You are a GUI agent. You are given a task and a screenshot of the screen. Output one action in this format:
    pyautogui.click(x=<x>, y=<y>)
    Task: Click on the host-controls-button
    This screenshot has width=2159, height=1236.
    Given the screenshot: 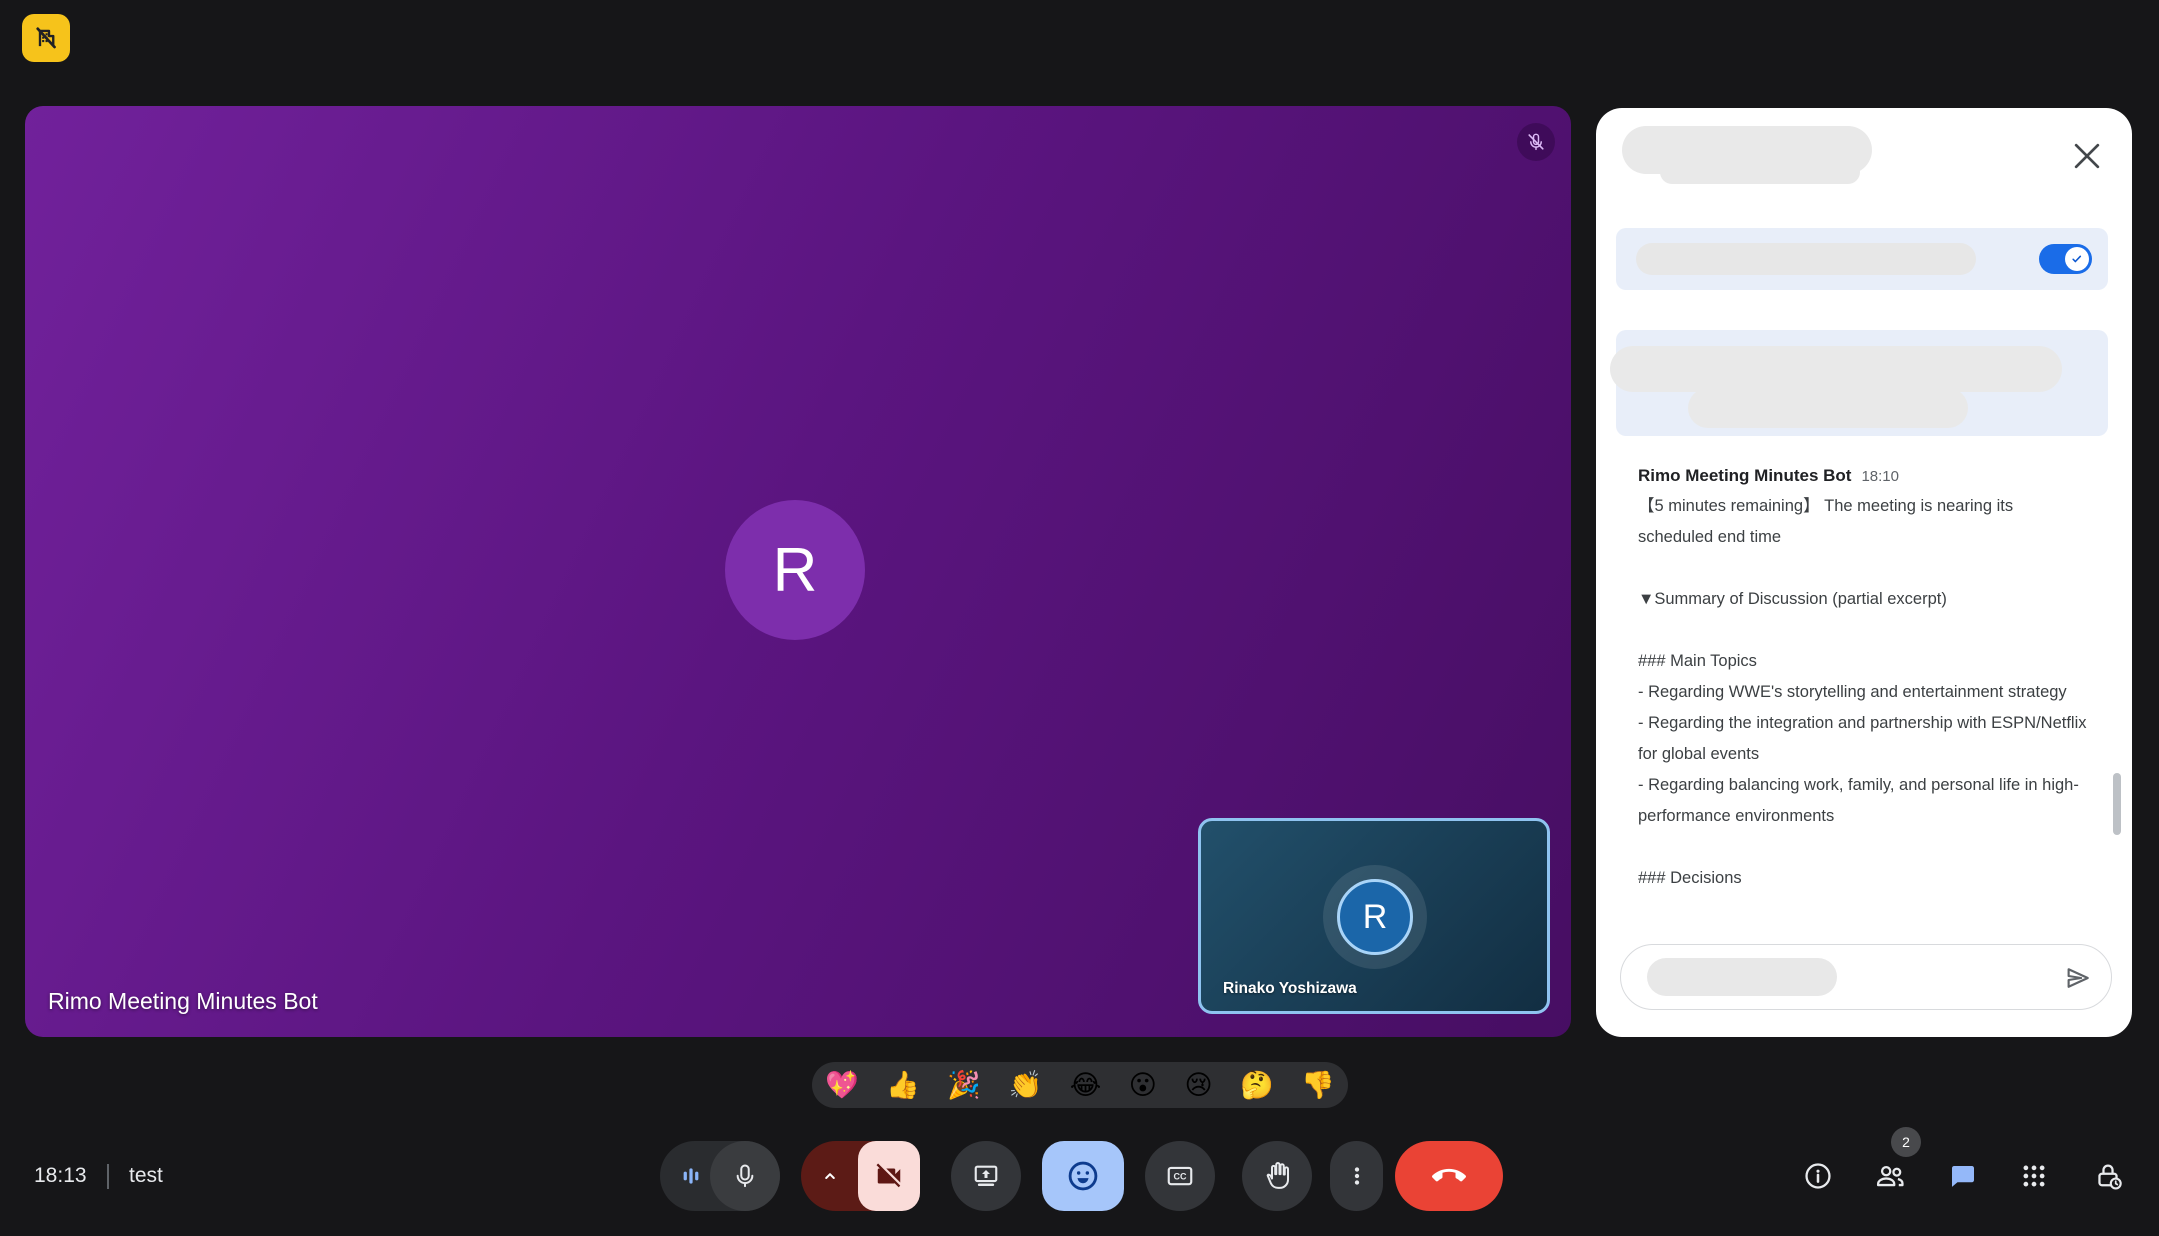 What is the action you would take?
    pyautogui.click(x=2108, y=1176)
    